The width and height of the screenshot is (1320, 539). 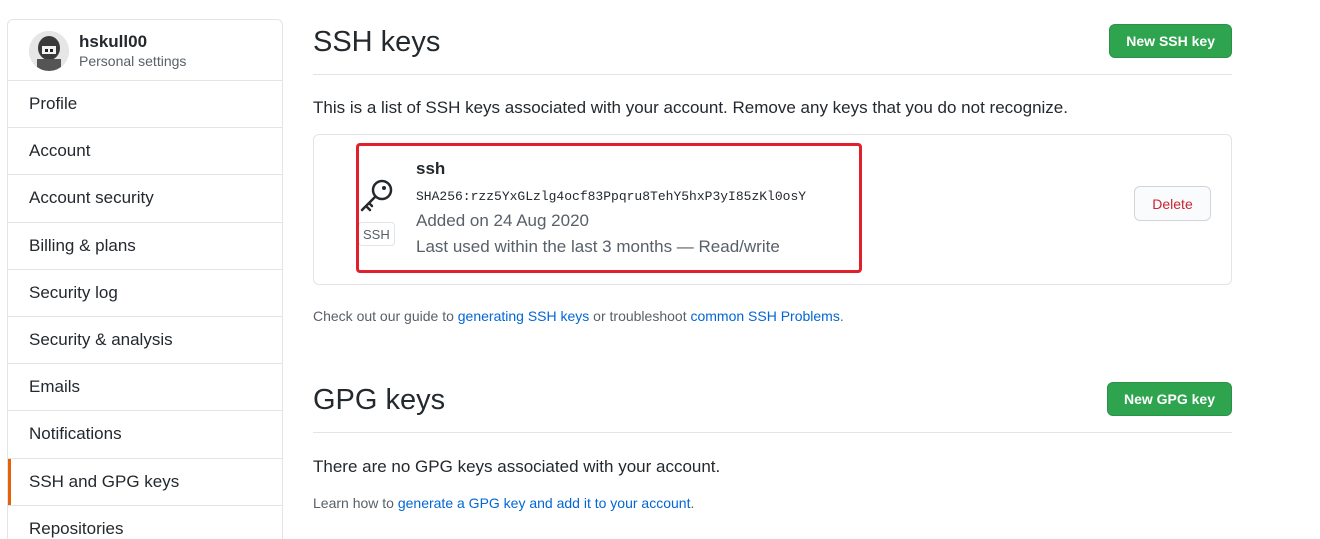 What do you see at coordinates (49, 51) in the screenshot?
I see `avatar` at bounding box center [49, 51].